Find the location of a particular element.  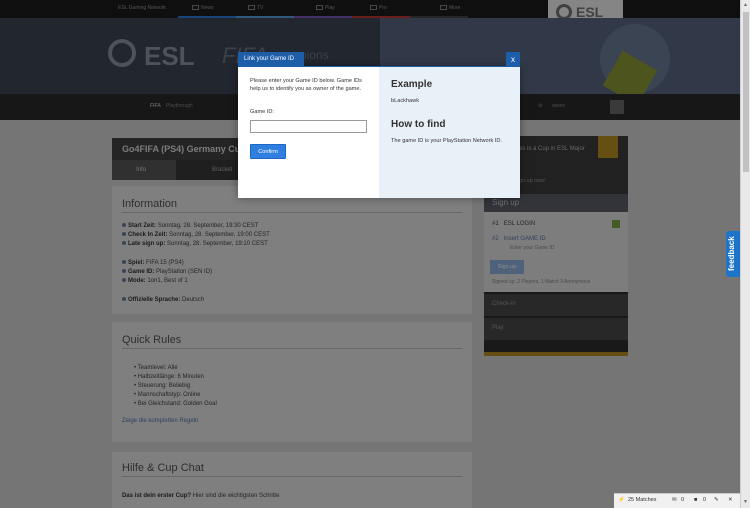

scroll-down-icon: ▼ is located at coordinates (745, 502).